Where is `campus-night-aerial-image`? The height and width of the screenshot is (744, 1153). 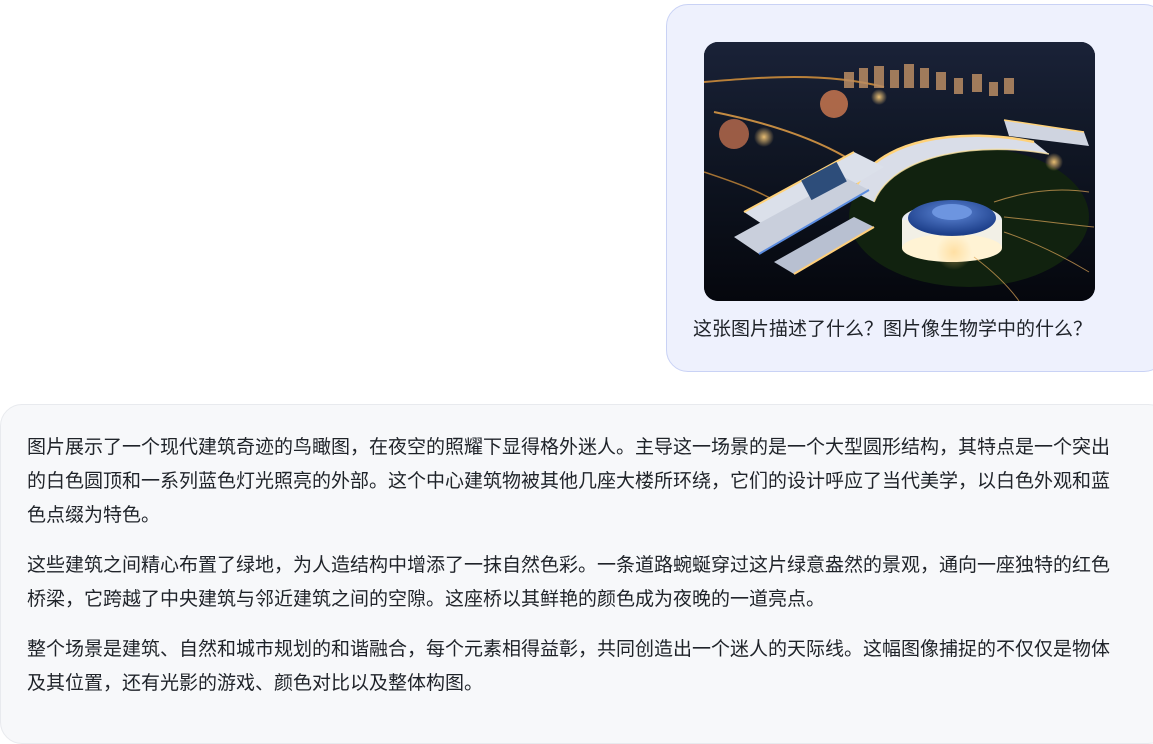
campus-night-aerial-image is located at coordinates (899, 171).